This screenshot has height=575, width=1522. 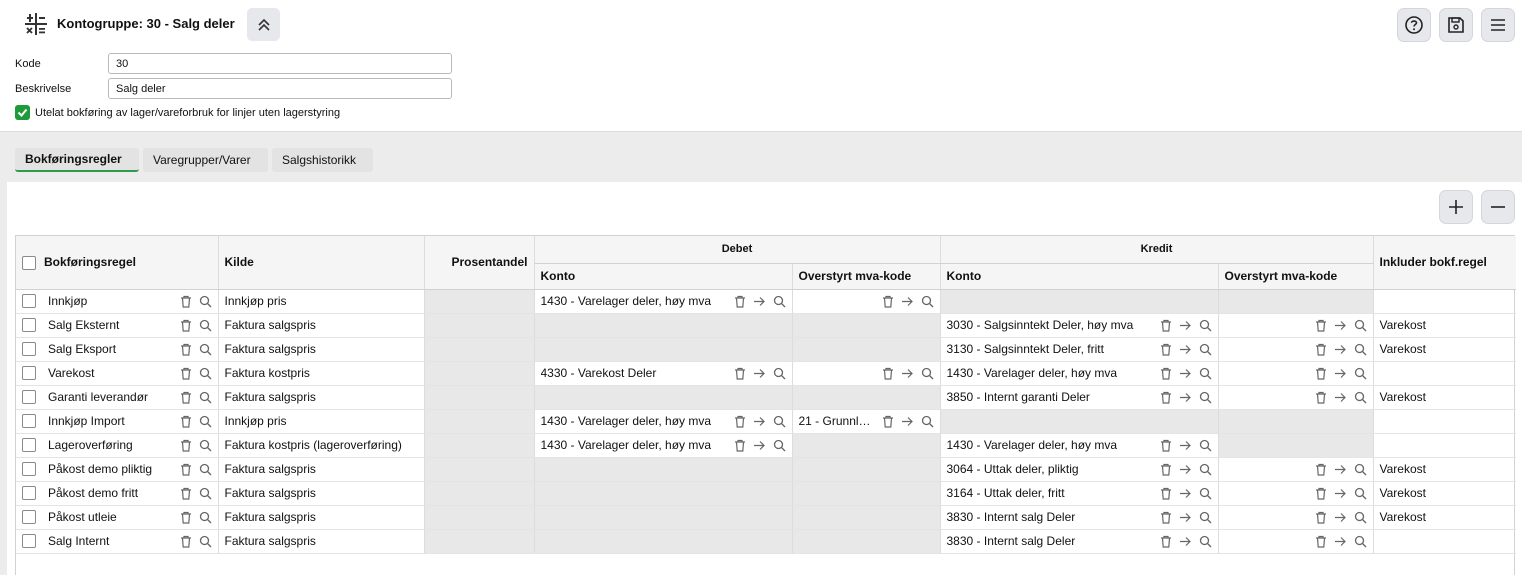 What do you see at coordinates (1498, 207) in the screenshot?
I see `remove-row-button` at bounding box center [1498, 207].